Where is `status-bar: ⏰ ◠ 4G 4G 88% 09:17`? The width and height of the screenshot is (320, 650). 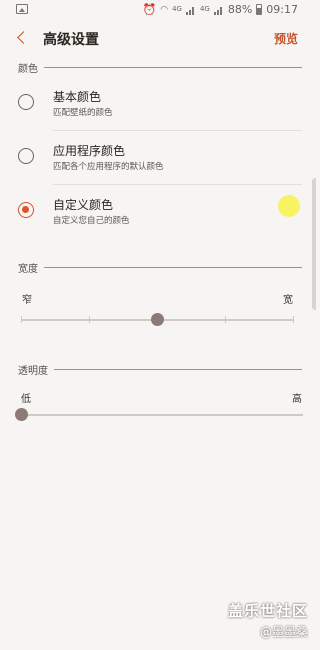
status-bar: ⏰ ◠ 4G 4G 88% 09:17 is located at coordinates (158, 10).